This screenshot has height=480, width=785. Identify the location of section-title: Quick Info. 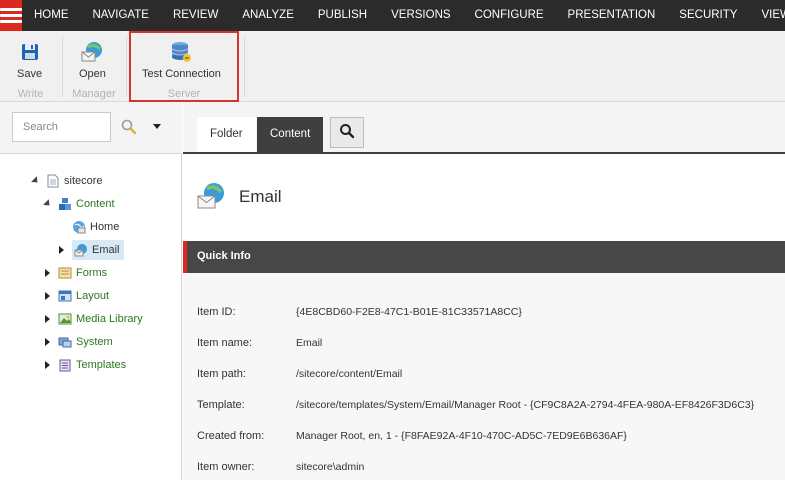
(224, 256).